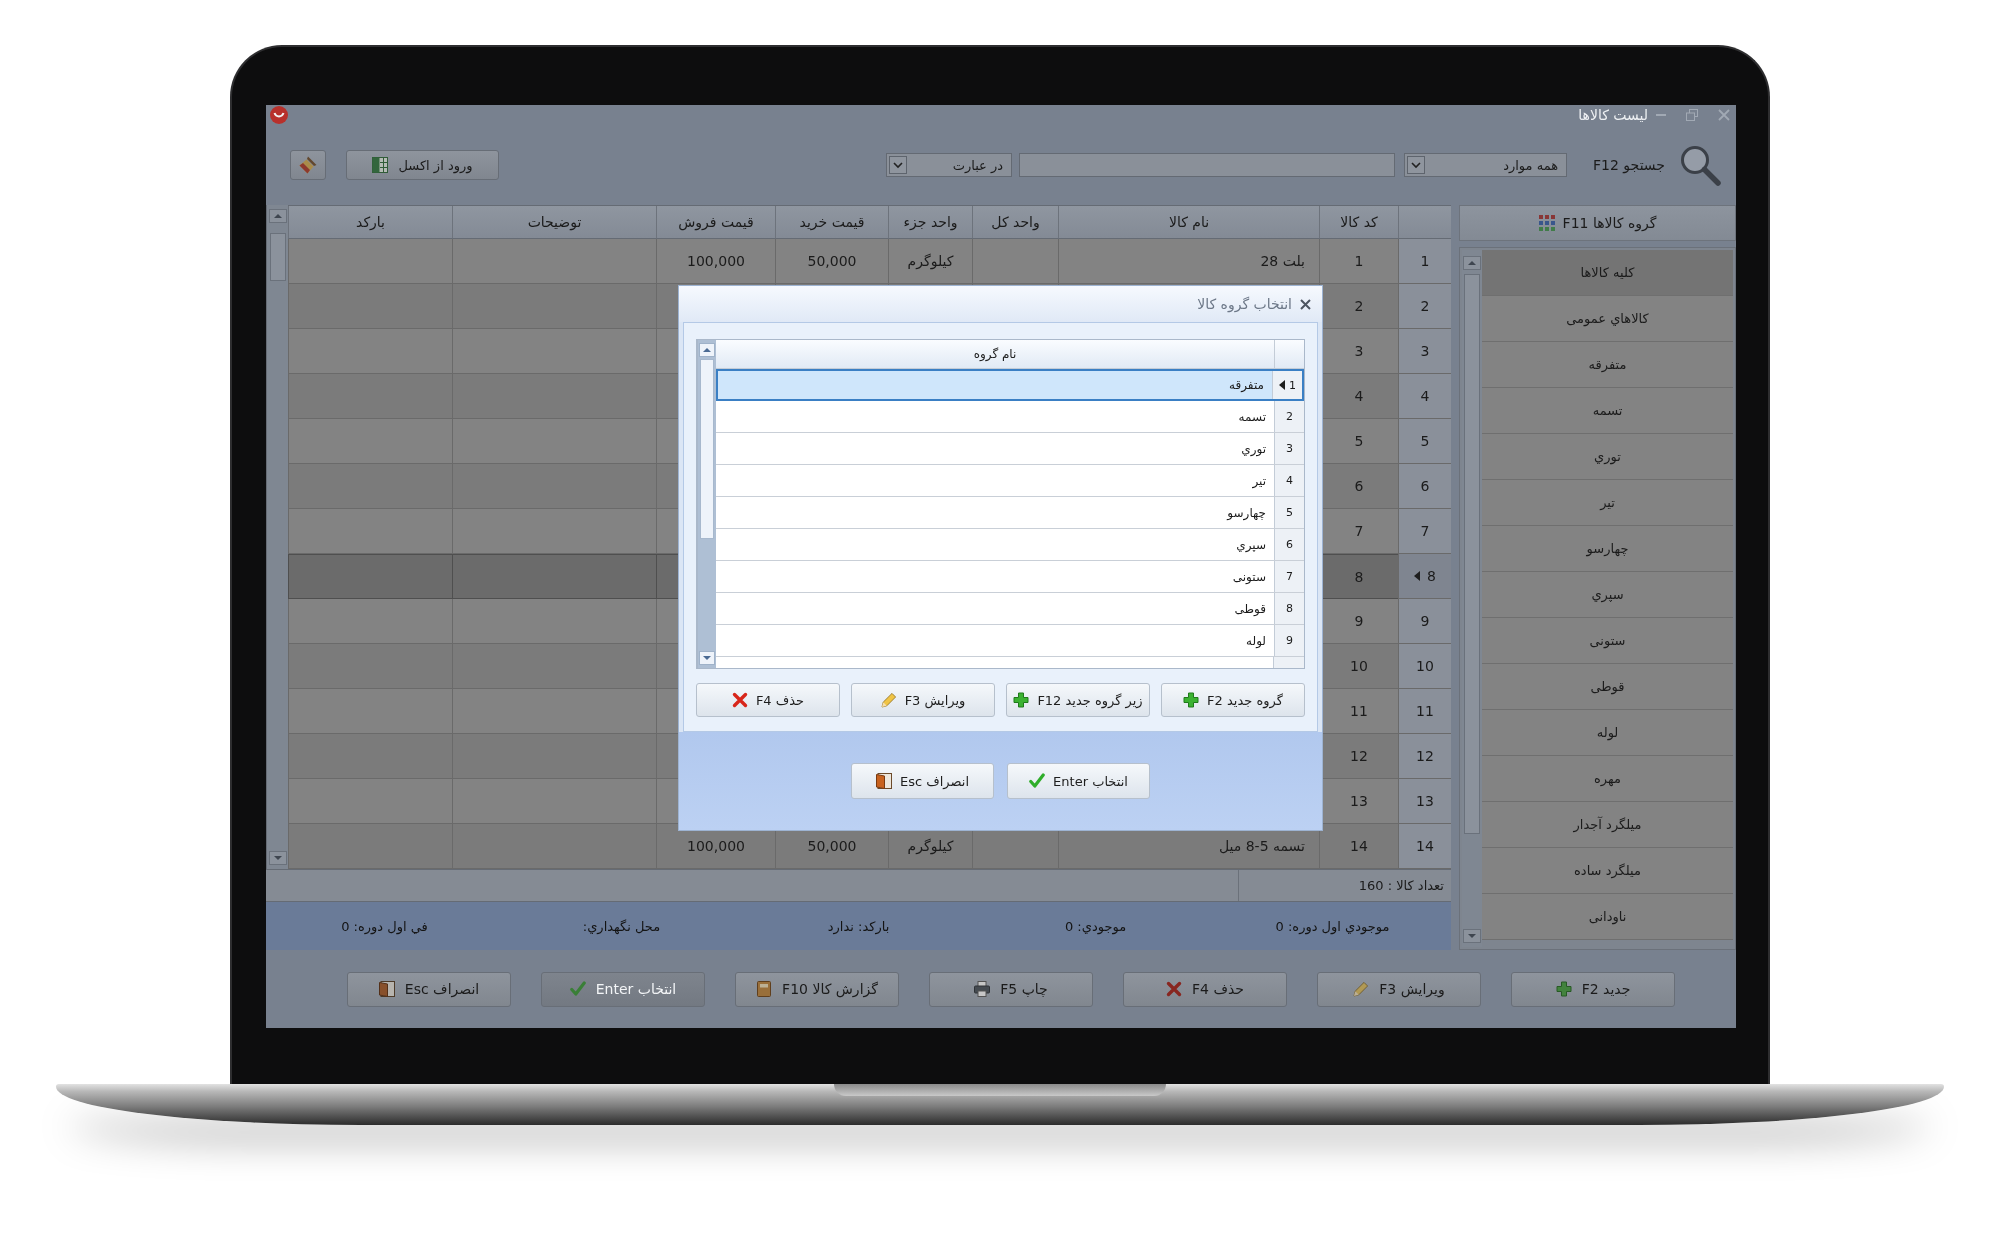  I want to click on group-name: لوله, so click(1256, 640).